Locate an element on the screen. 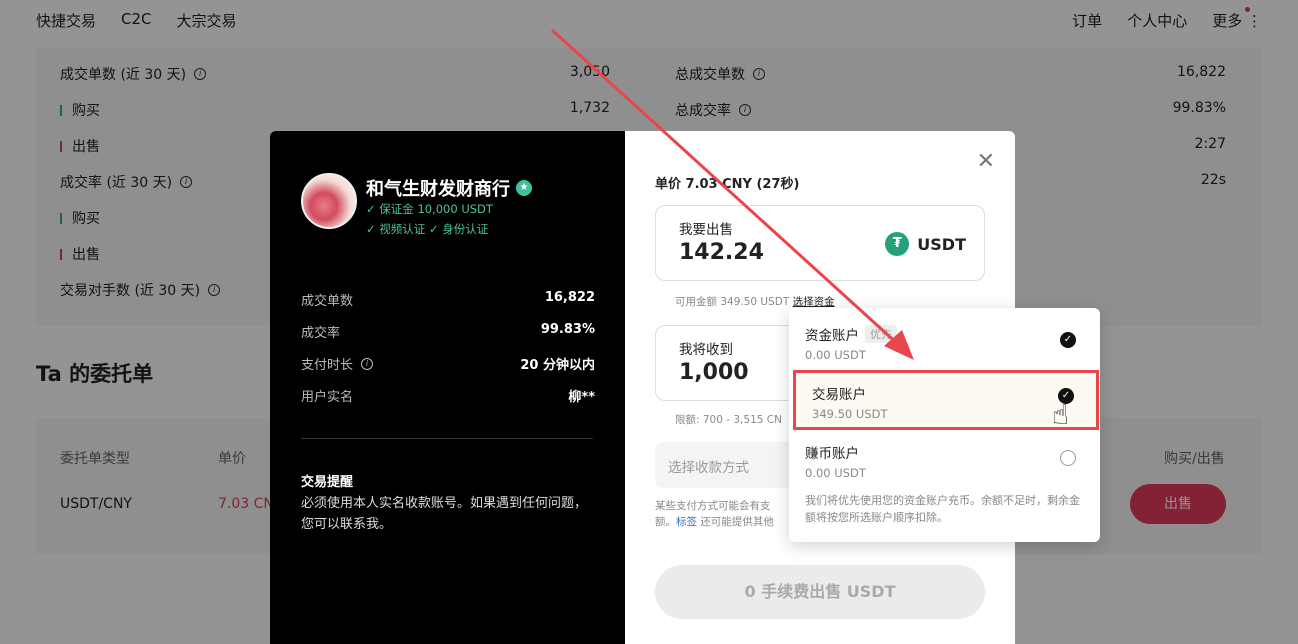 This screenshot has width=1298, height=644. option-name: 交易账户 is located at coordinates (839, 395).